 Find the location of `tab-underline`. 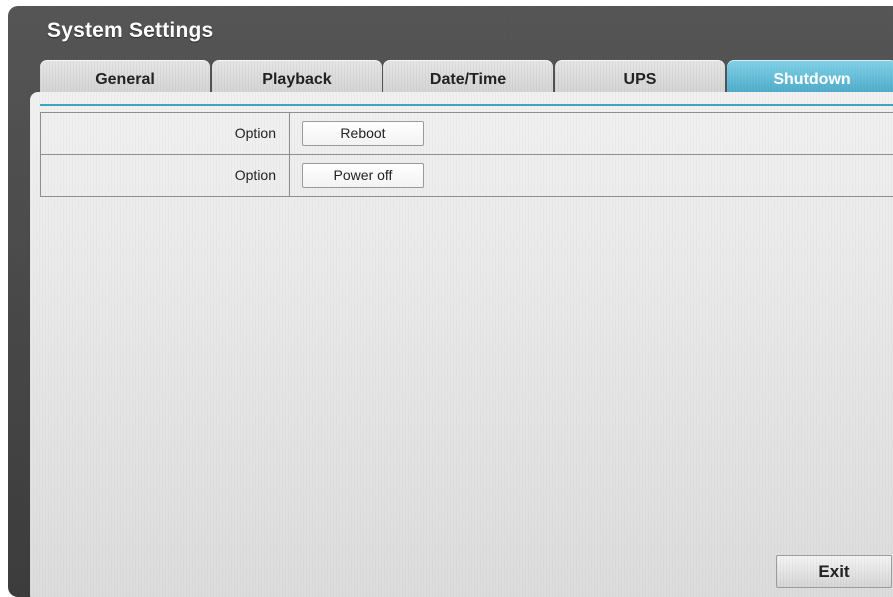

tab-underline is located at coordinates (466, 105).